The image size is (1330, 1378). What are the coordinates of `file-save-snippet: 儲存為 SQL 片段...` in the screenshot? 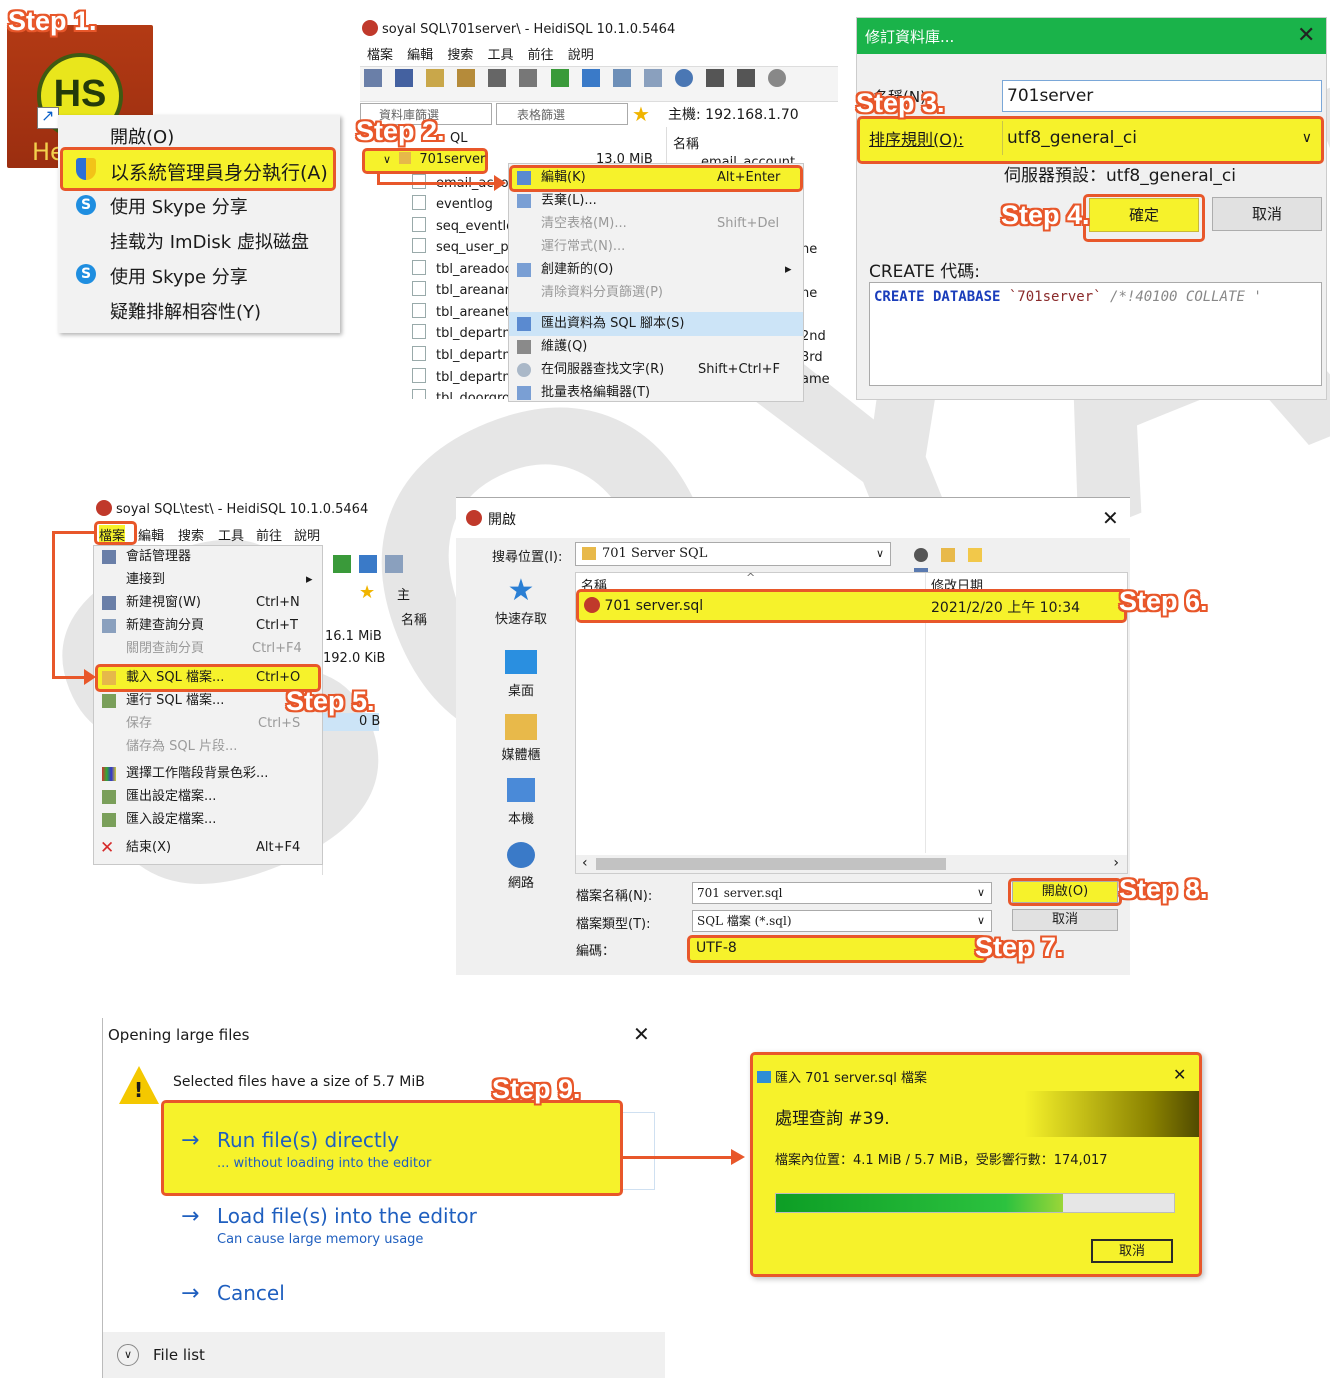 It's located at (208, 747).